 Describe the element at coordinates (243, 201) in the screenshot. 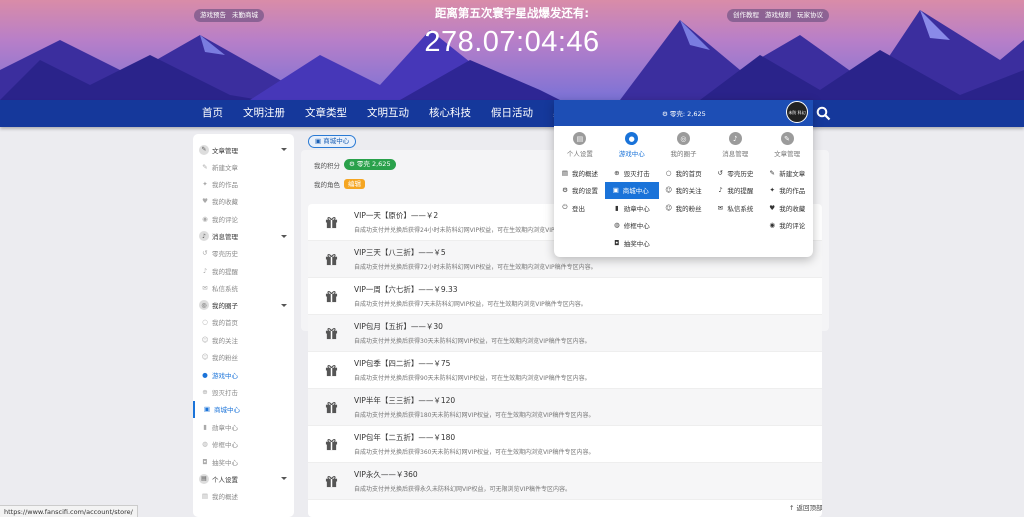

I see `sidebar-item-favorites: ♥ 我的收藏` at that location.